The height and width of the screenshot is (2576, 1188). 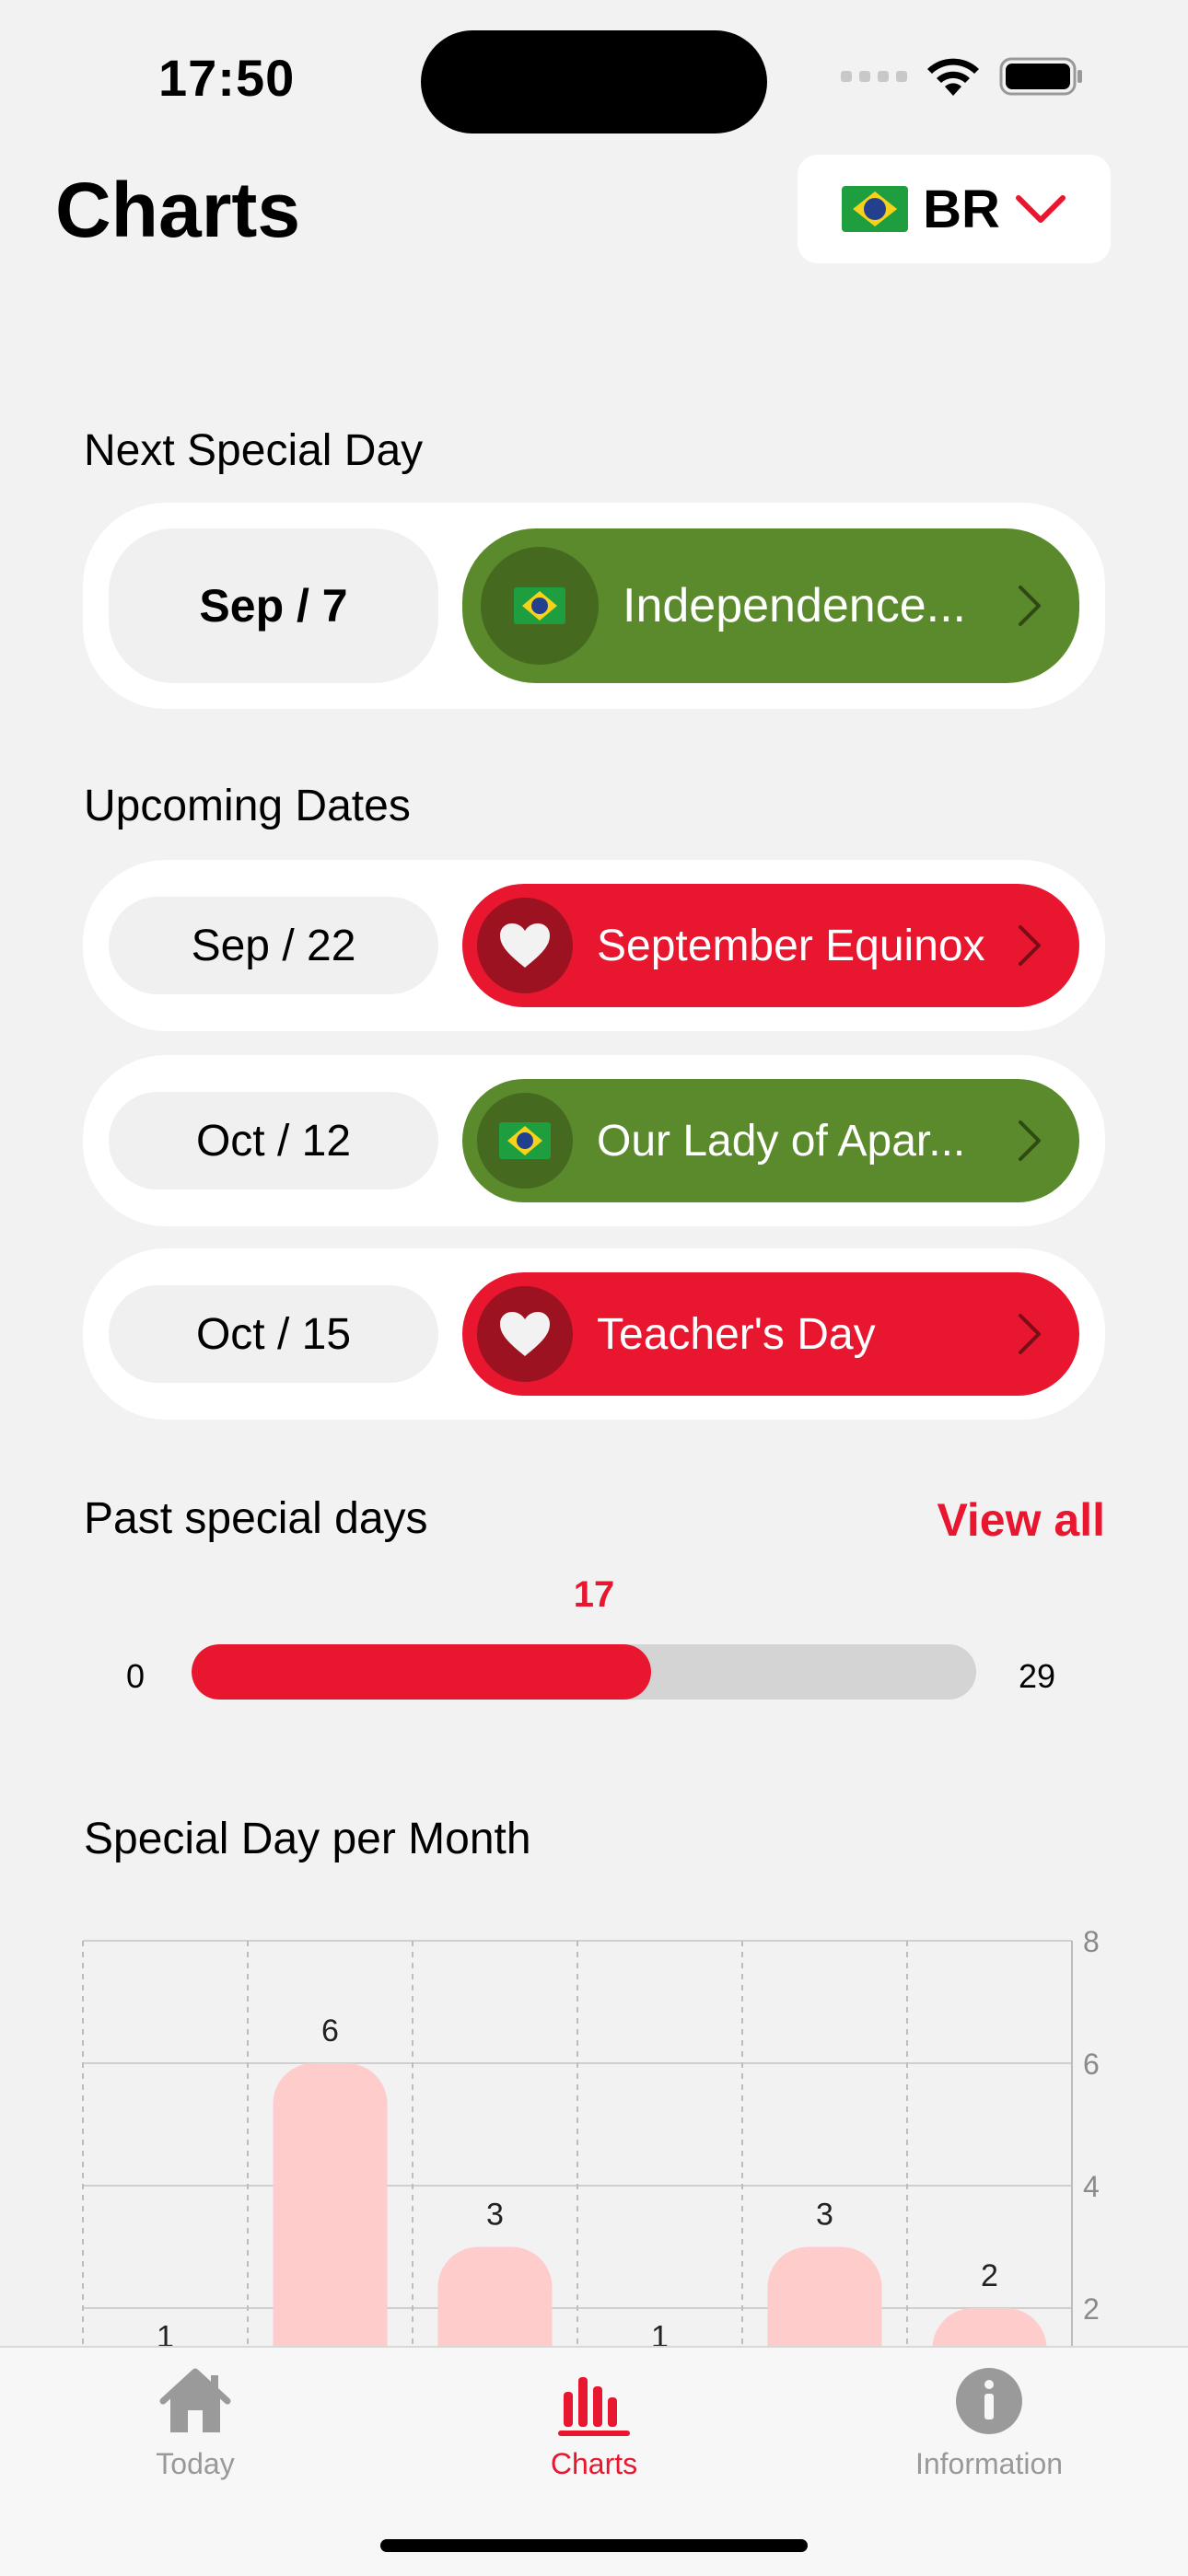 I want to click on progress-max: 29, so click(x=1037, y=1676).